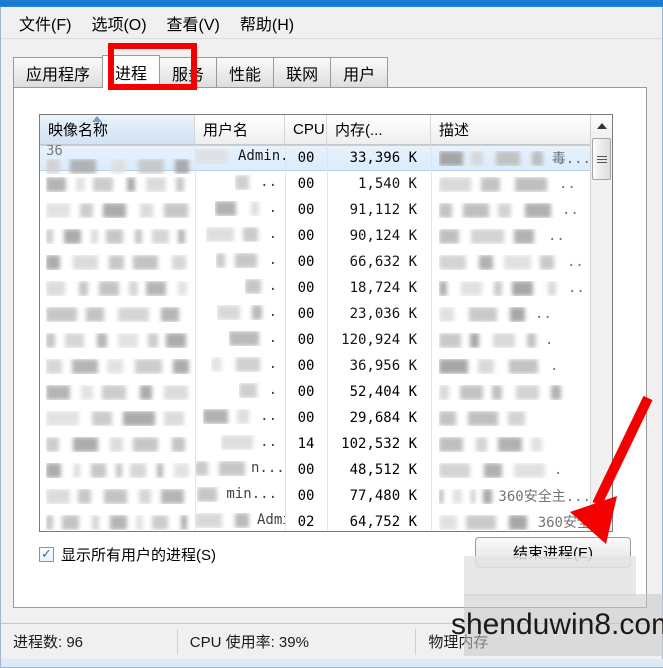 This screenshot has width=663, height=668. What do you see at coordinates (267, 23) in the screenshot?
I see `menu-item-help: 帮助(H)` at bounding box center [267, 23].